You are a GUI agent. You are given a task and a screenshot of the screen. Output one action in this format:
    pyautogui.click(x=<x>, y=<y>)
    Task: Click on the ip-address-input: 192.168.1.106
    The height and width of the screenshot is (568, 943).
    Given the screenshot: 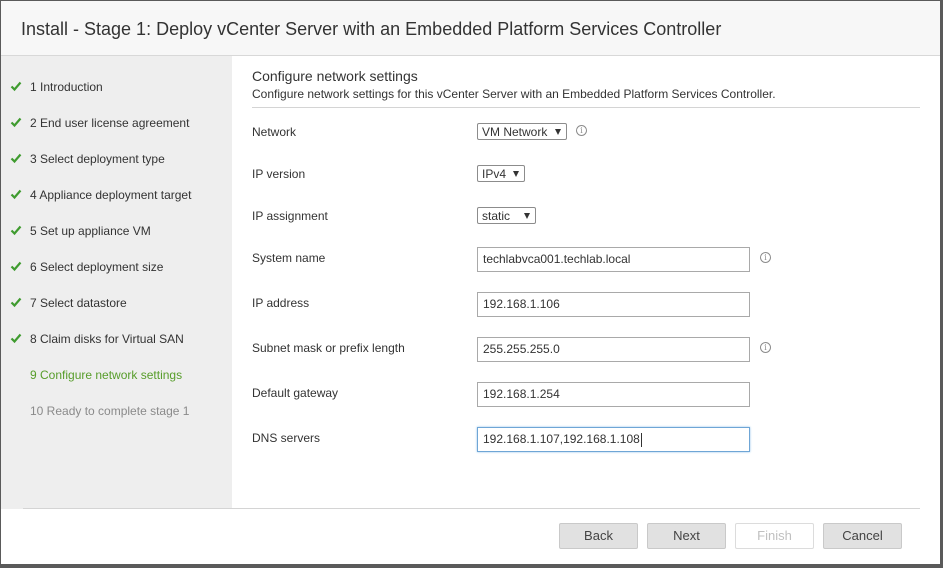 What is the action you would take?
    pyautogui.click(x=613, y=304)
    